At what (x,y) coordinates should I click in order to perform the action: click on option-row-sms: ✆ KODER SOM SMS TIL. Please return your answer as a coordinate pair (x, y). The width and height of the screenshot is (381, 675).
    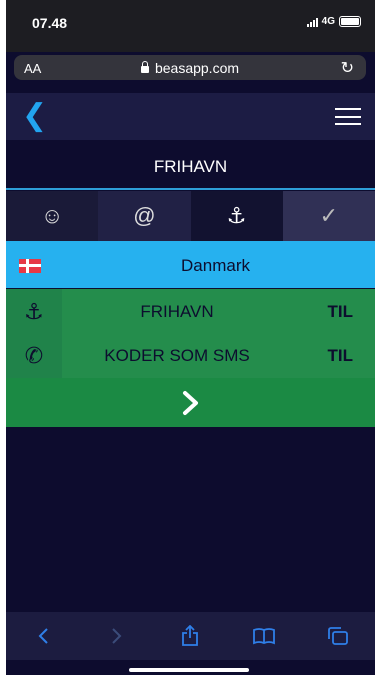
    Looking at the image, I should click on (190, 355).